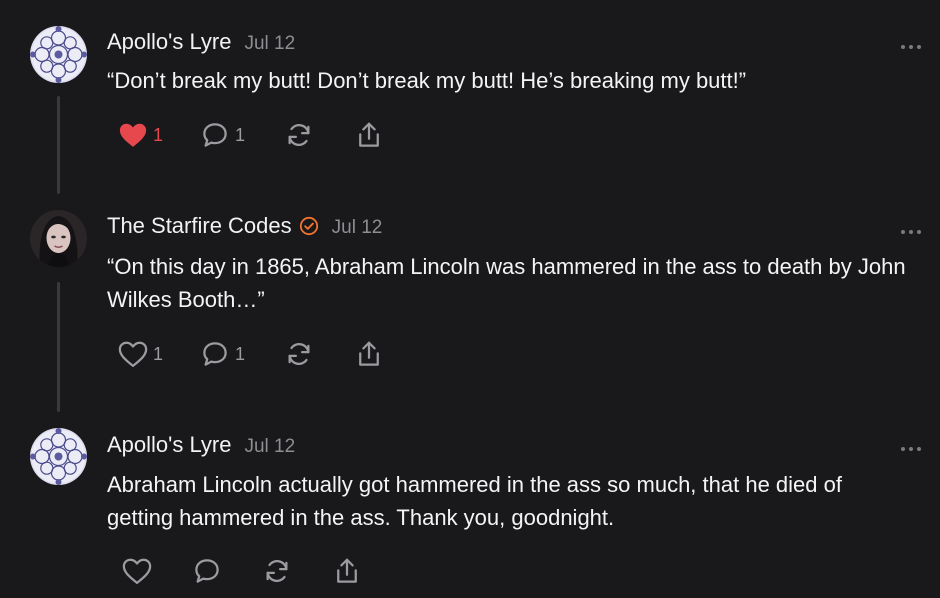 This screenshot has height=598, width=940. I want to click on post-header: The Starfire Codes Jul 12, so click(244, 226).